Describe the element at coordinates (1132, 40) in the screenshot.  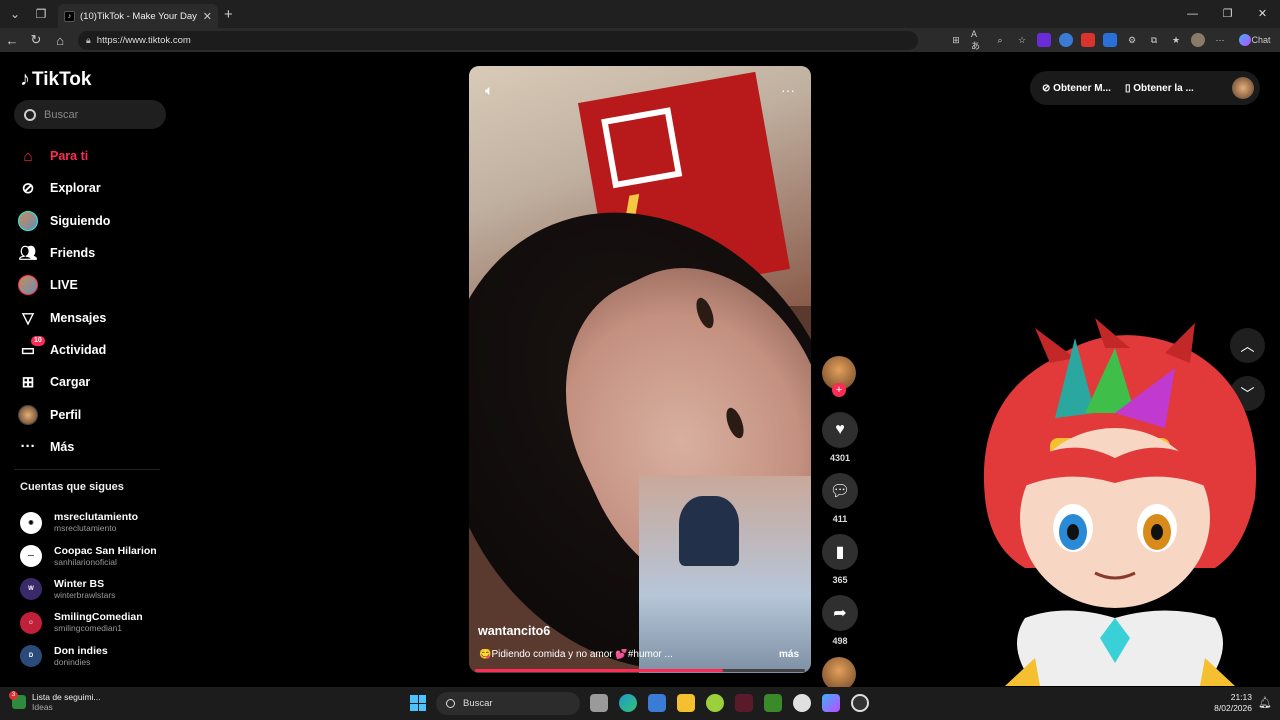
I see `extensions-puzzle-icon: ⚙` at that location.